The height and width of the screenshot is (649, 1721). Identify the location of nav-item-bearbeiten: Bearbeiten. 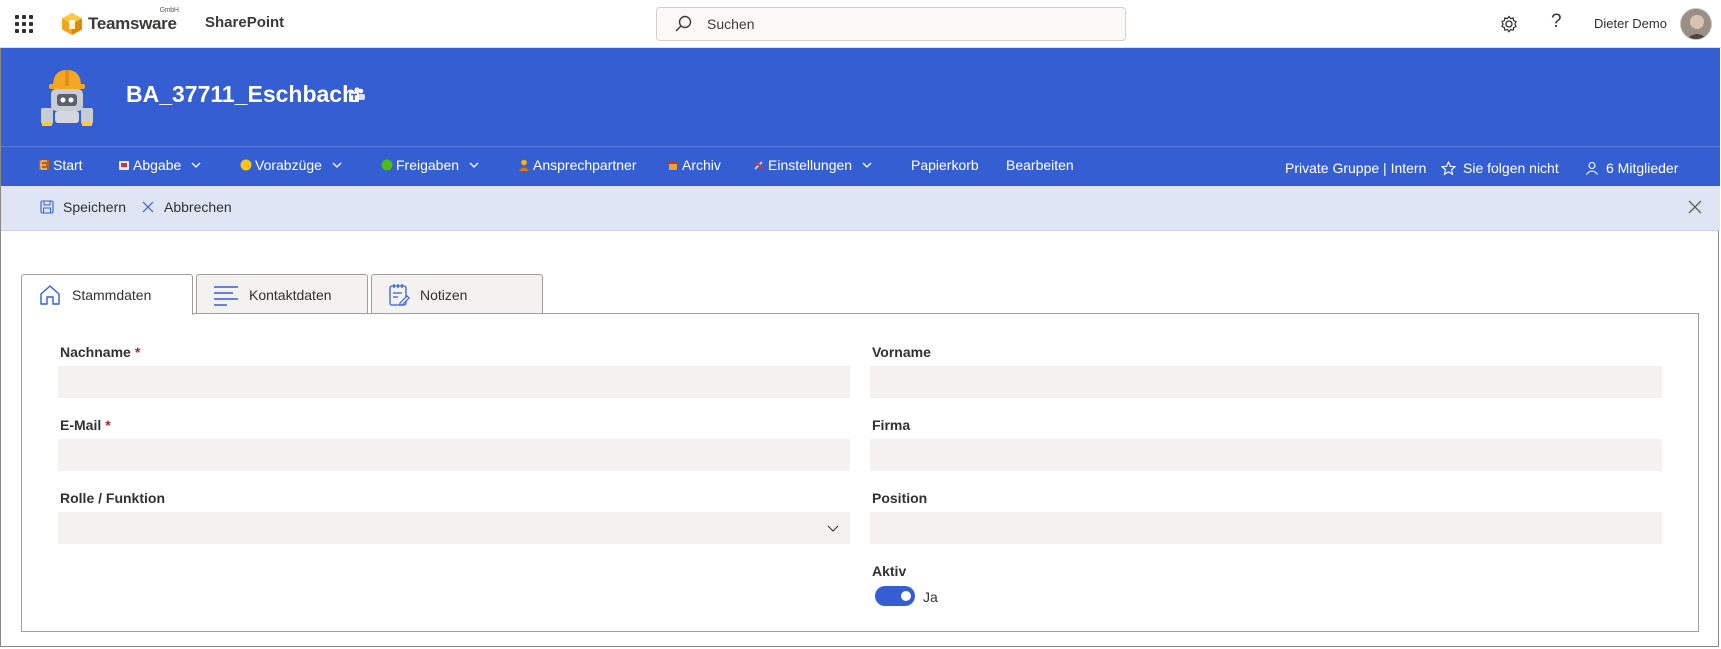
(1040, 165).